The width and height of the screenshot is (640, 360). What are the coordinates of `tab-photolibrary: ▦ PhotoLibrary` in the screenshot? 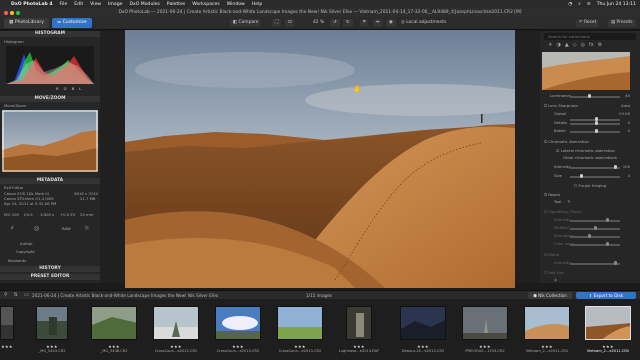 It's located at (26, 23).